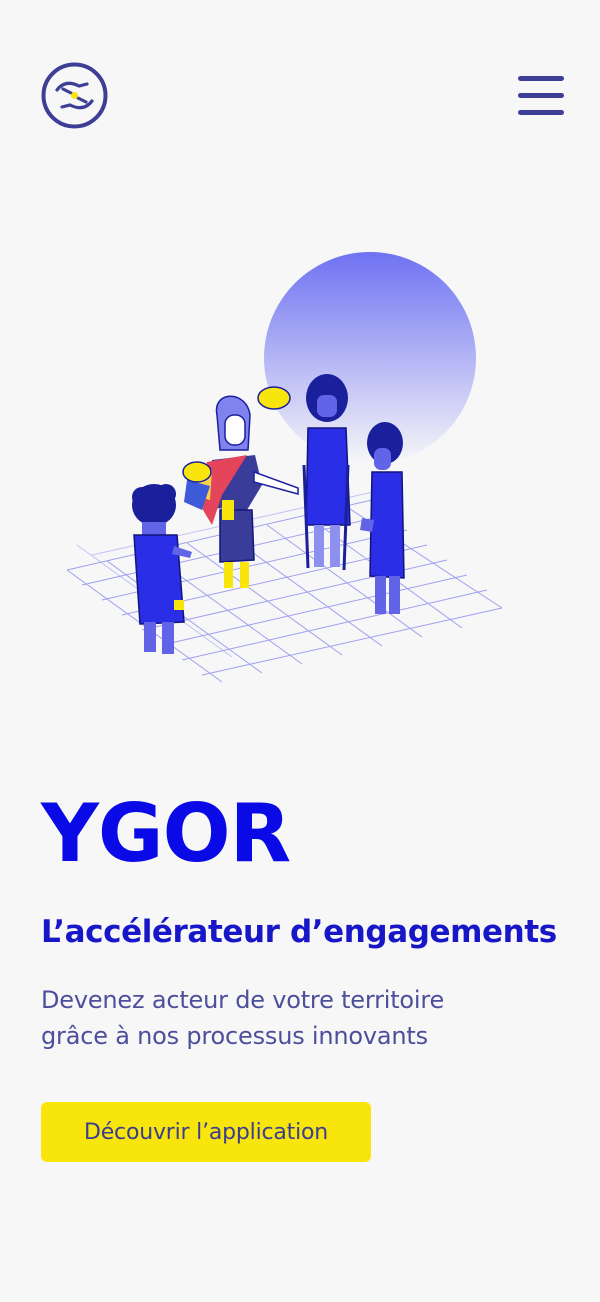 The width and height of the screenshot is (600, 1302). I want to click on brand-title: YGOR, so click(166, 833).